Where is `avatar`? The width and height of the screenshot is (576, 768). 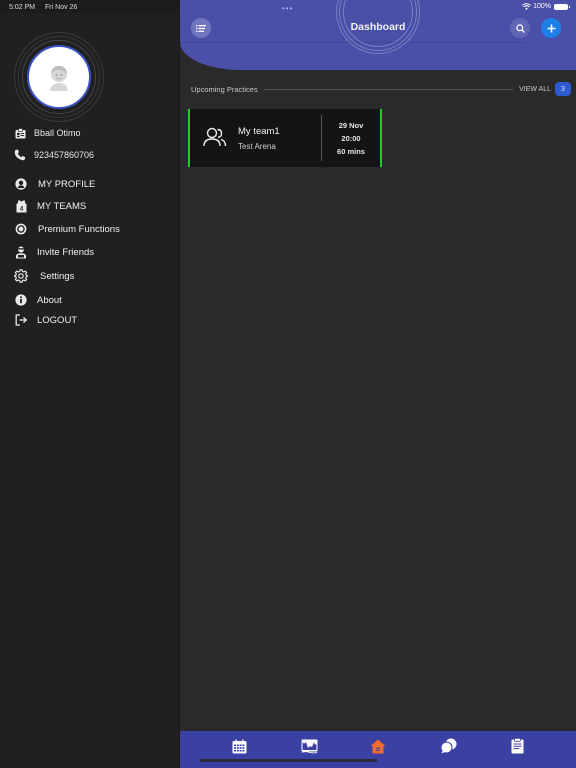
avatar is located at coordinates (59, 77).